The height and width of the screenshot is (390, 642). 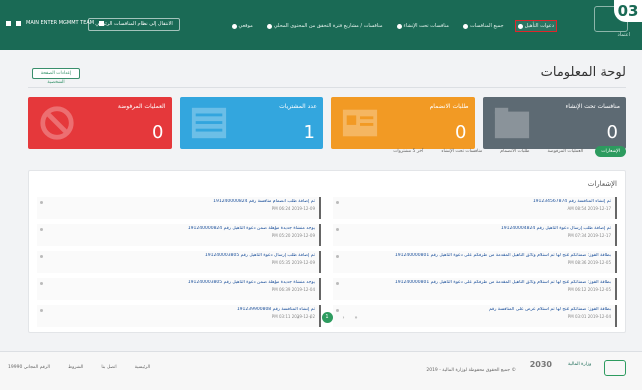 I want to click on ministry-logo, so click(x=615, y=368).